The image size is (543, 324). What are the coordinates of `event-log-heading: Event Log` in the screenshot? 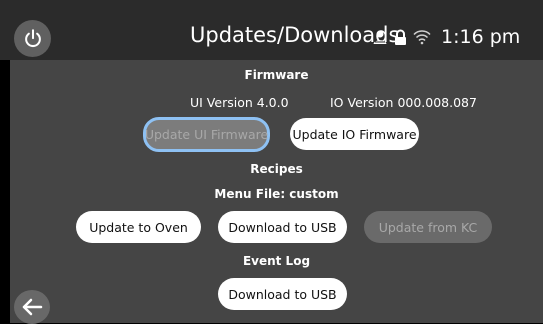 It's located at (276, 261).